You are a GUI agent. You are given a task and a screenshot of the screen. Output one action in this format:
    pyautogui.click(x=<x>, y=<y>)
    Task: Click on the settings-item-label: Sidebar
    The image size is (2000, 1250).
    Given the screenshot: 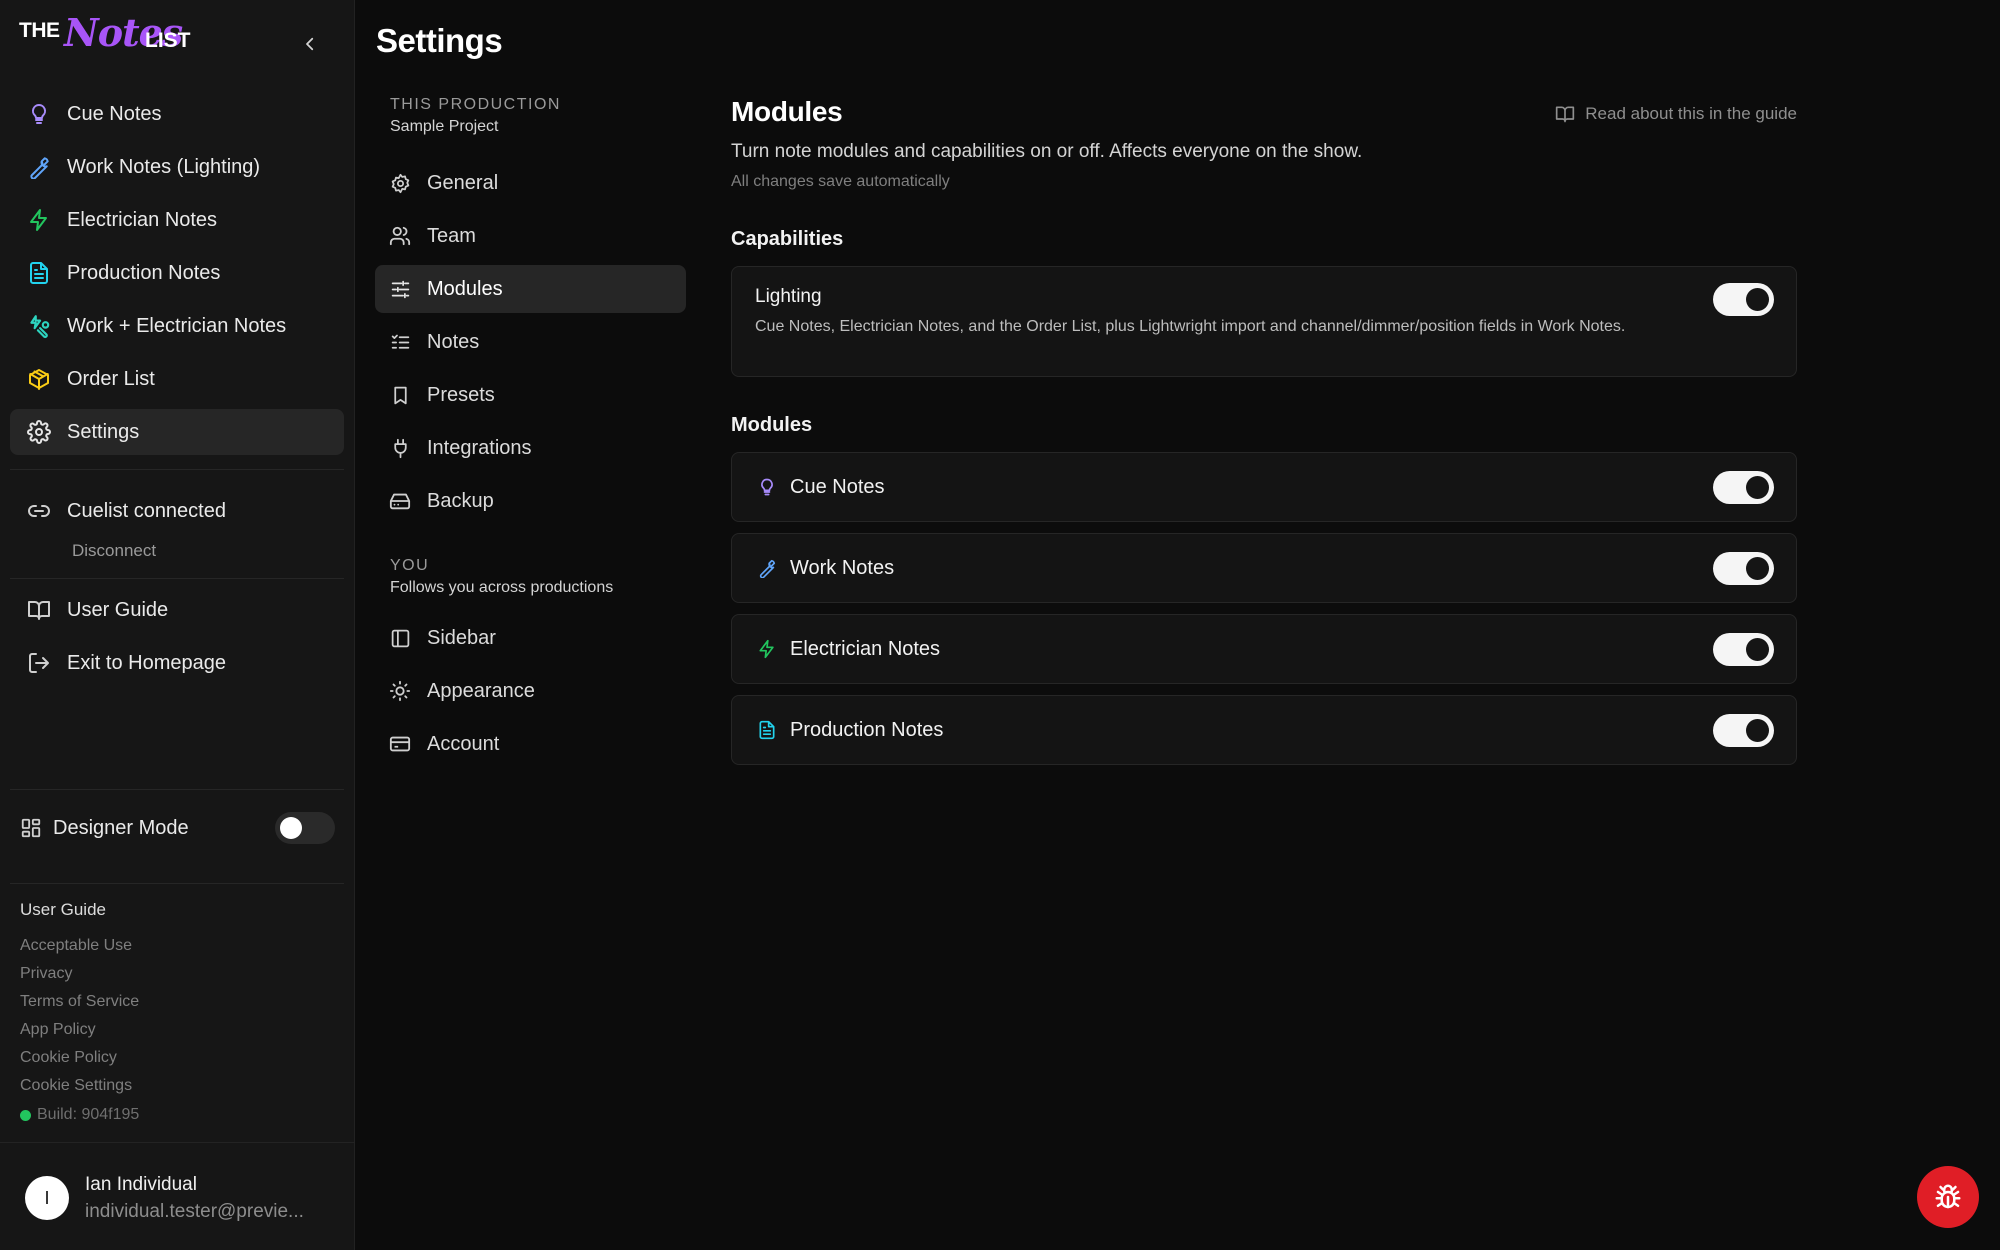 What is the action you would take?
    pyautogui.click(x=461, y=637)
    